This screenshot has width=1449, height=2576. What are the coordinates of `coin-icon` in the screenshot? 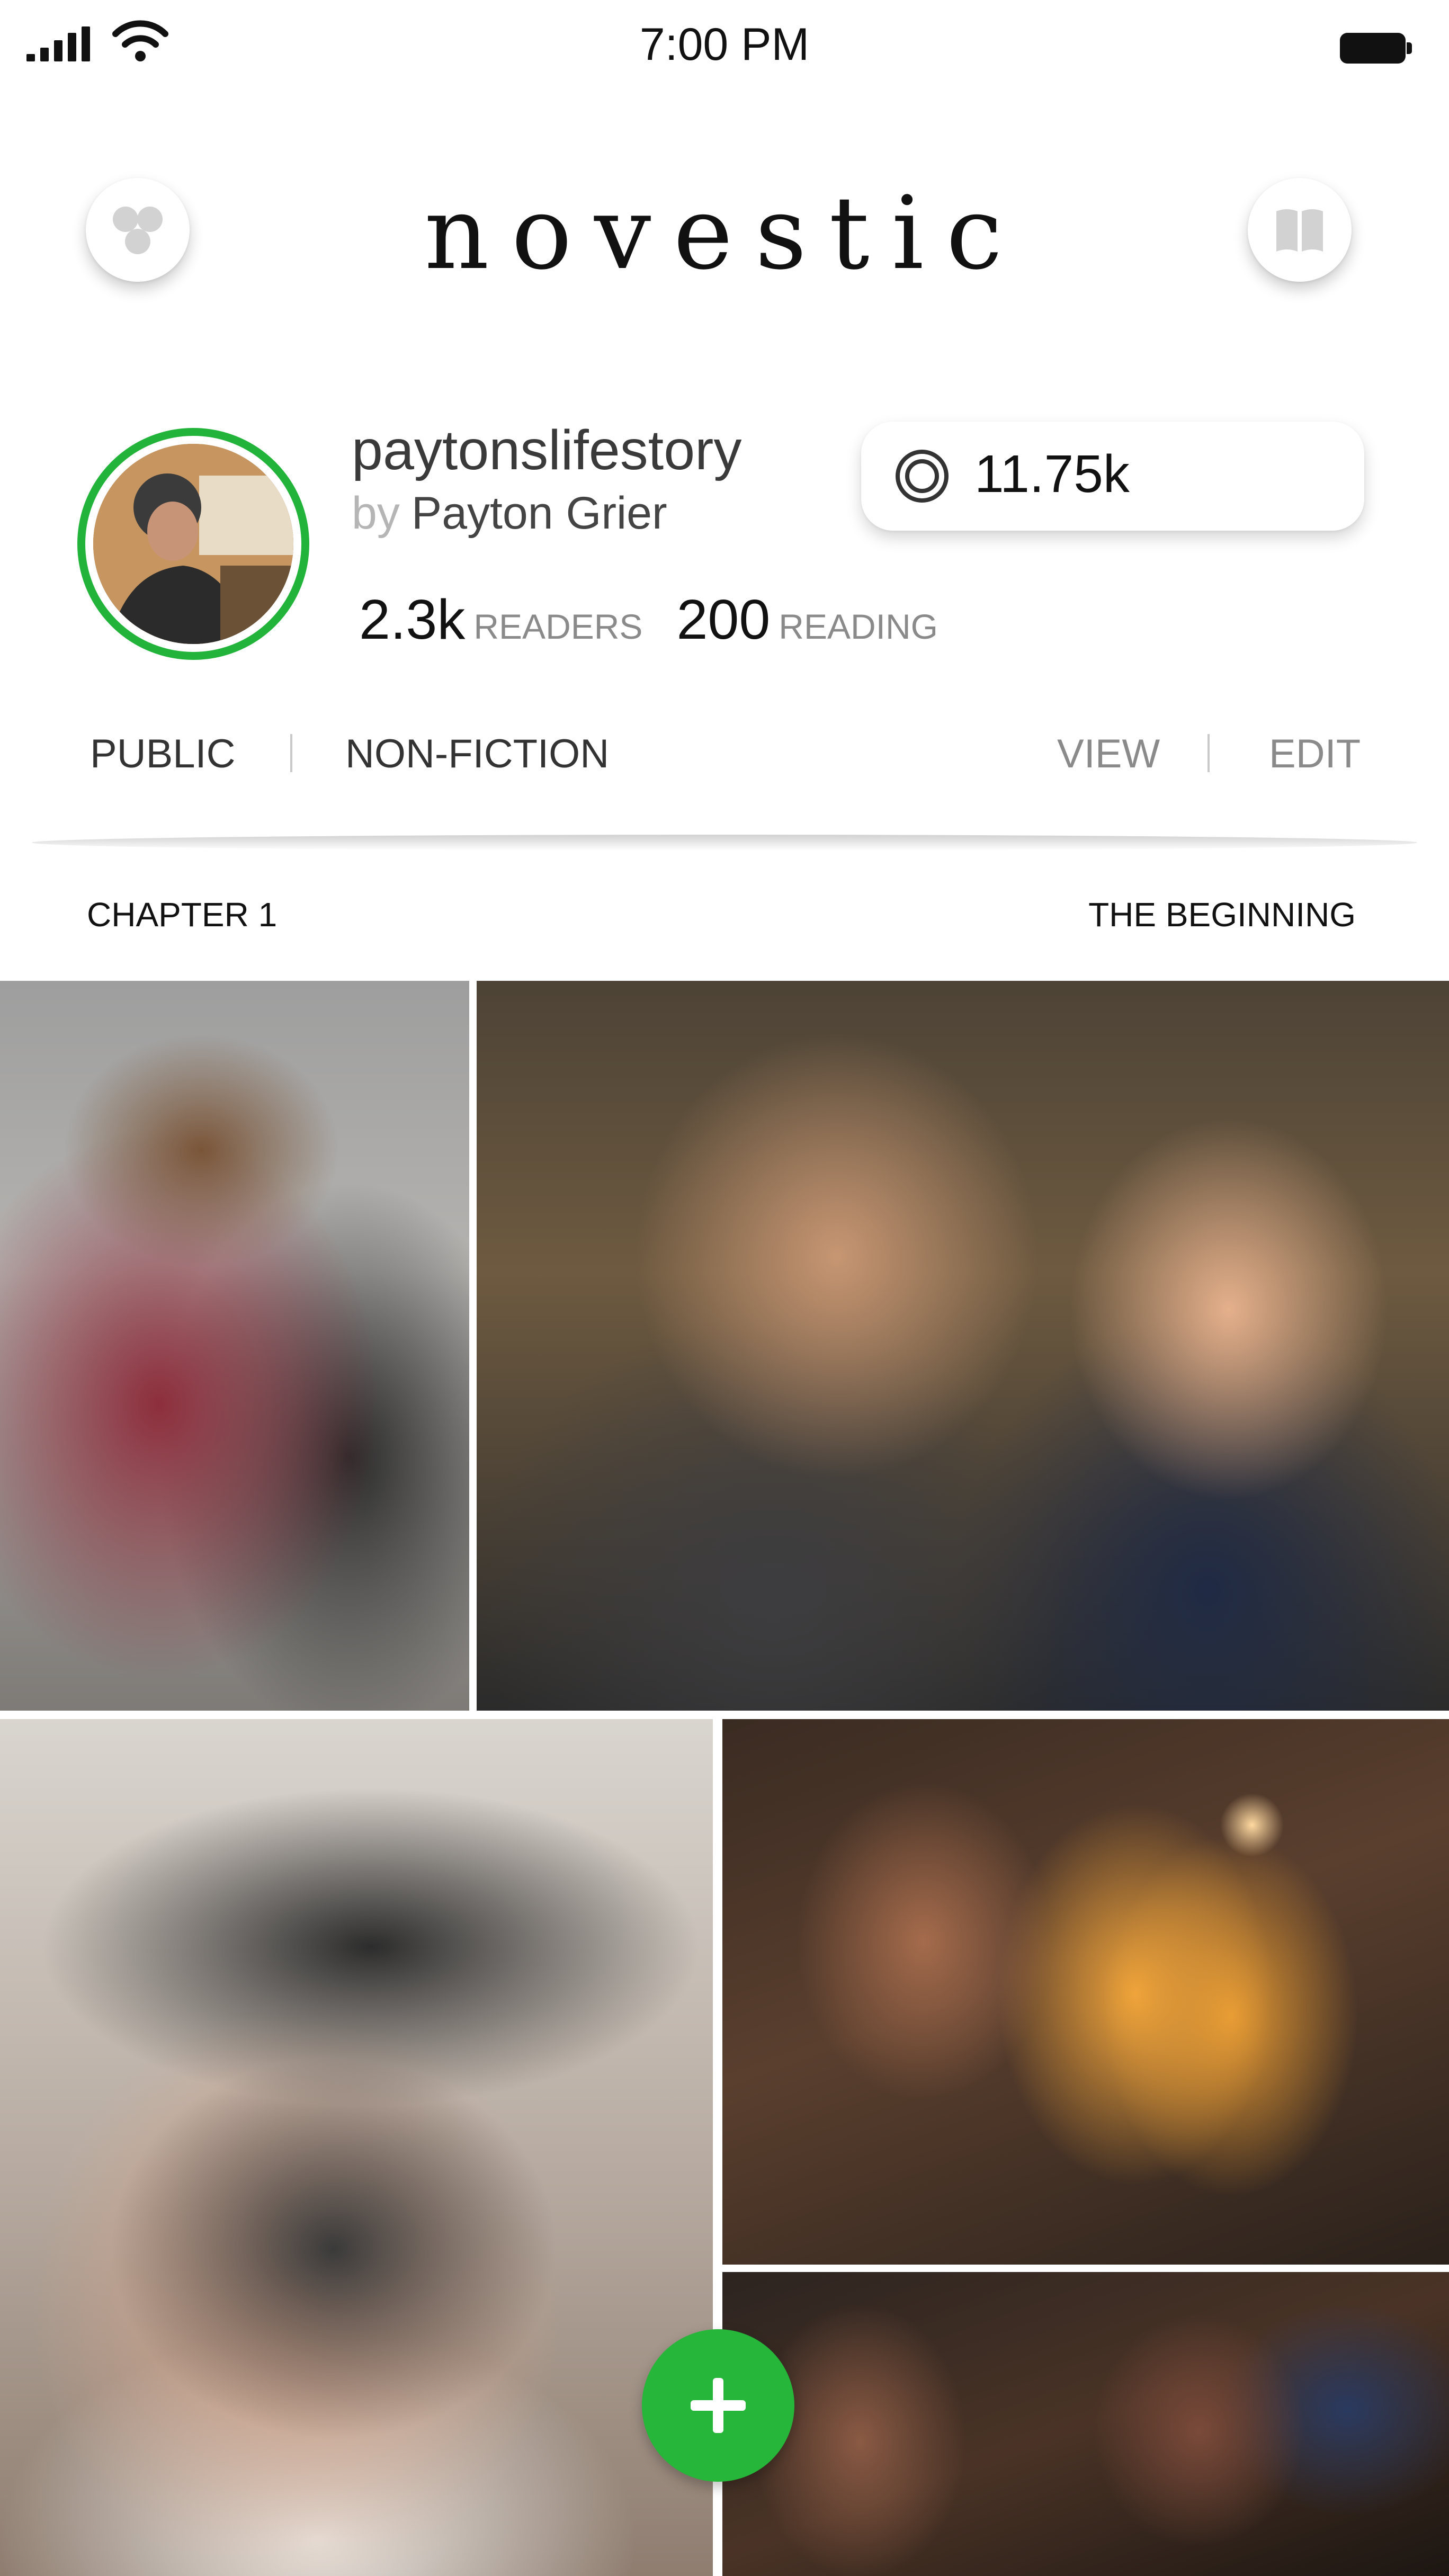 It's located at (922, 476).